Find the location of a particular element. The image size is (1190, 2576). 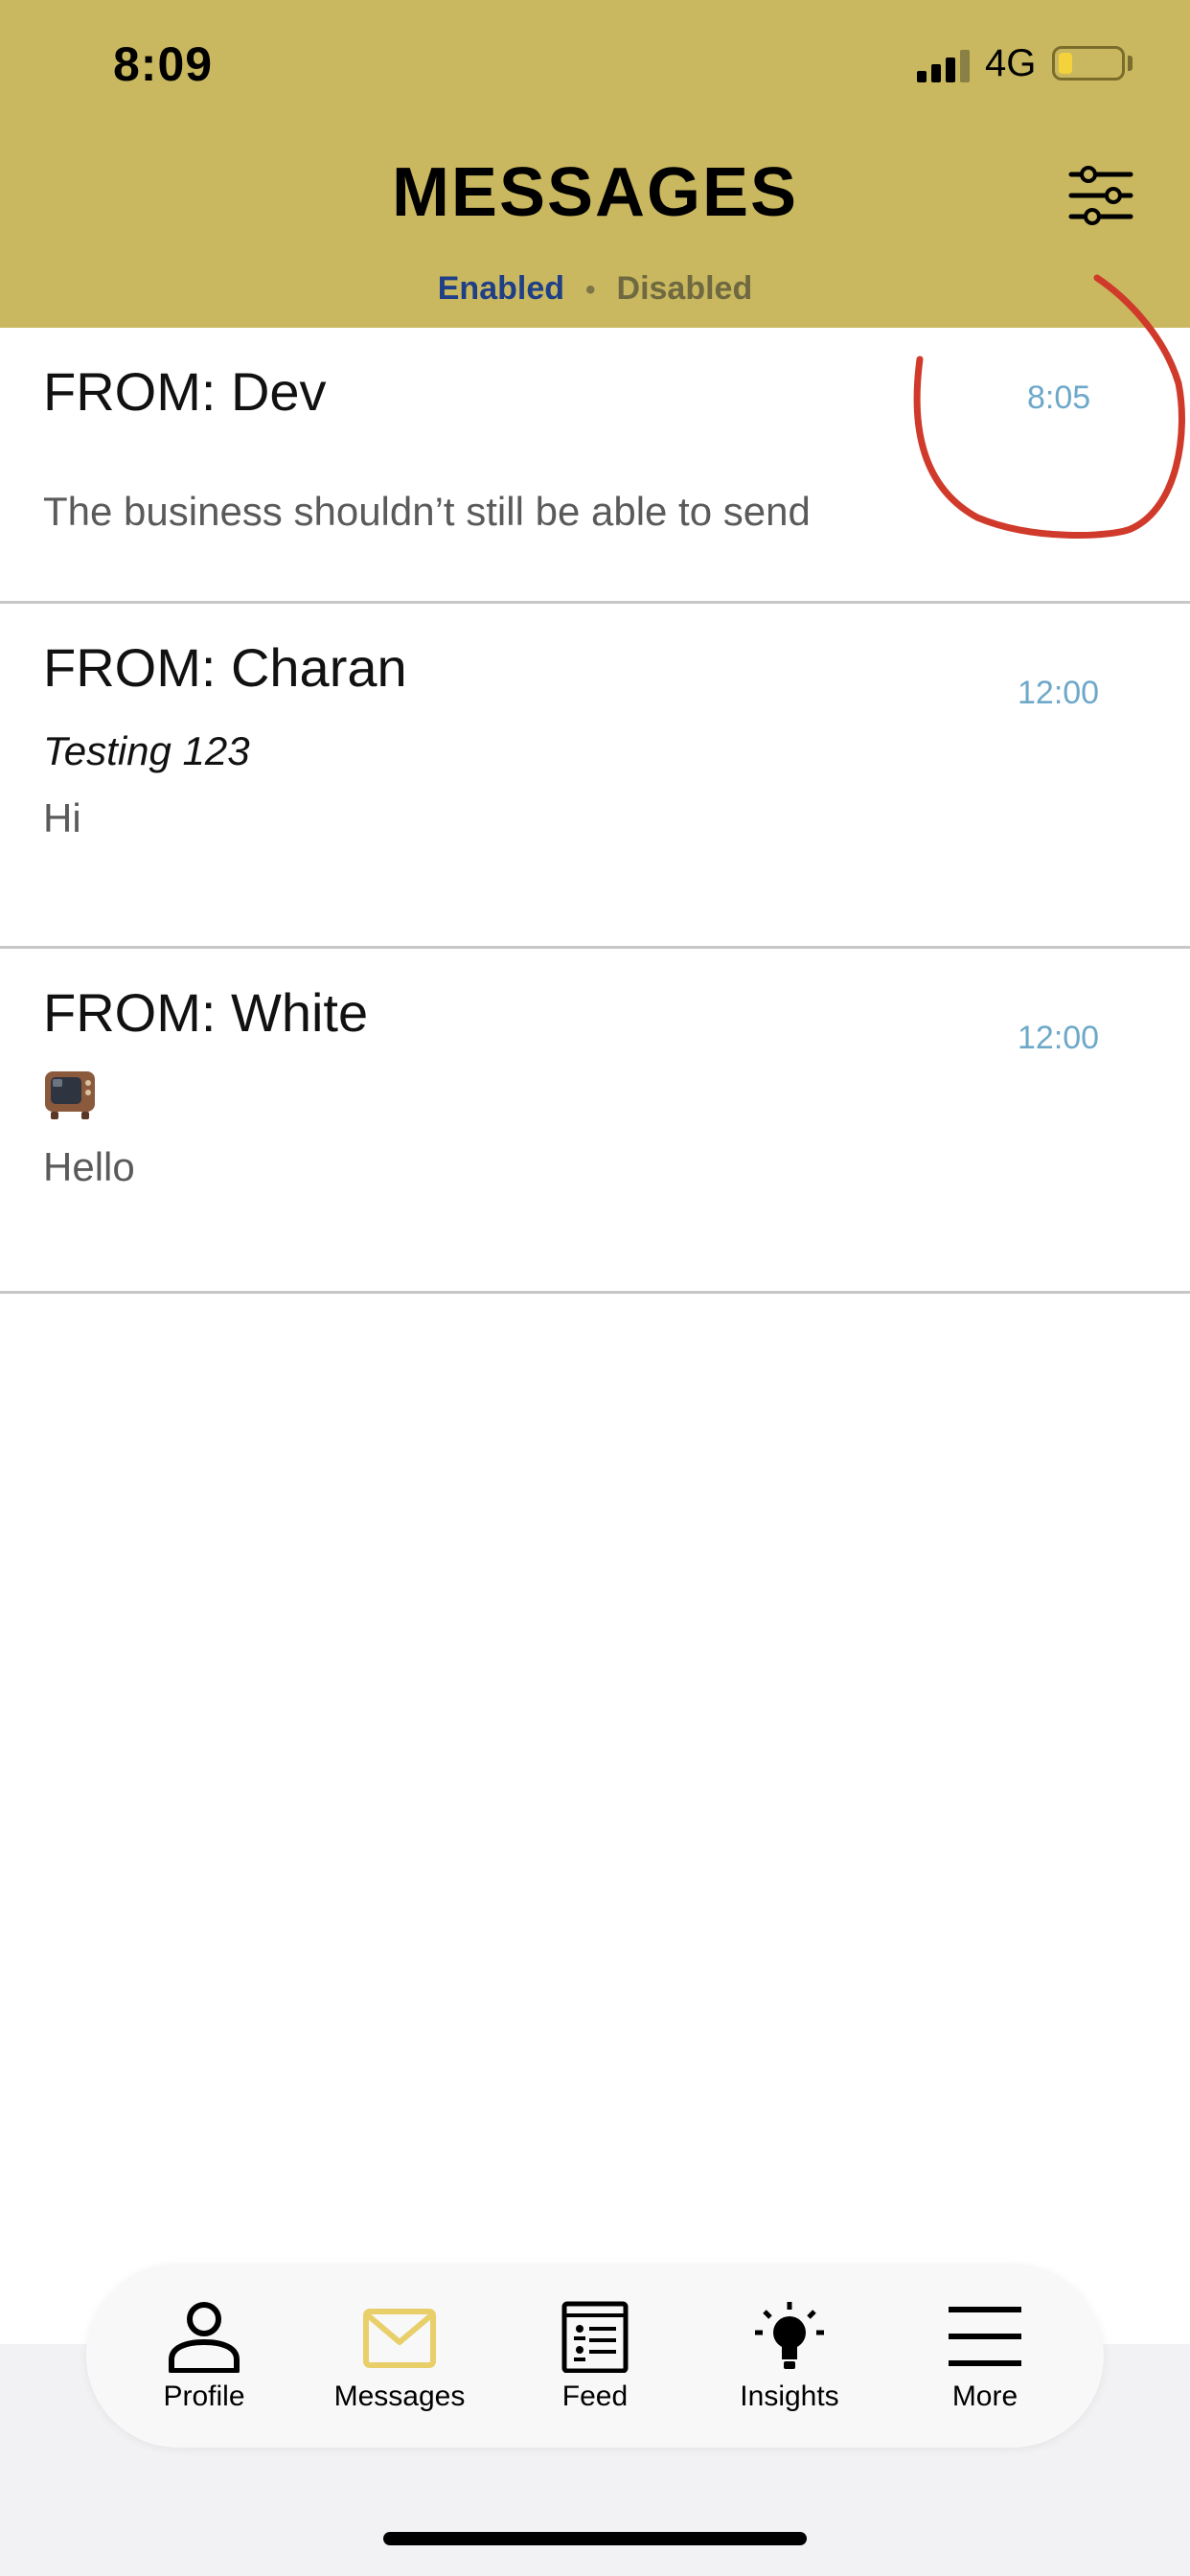

sliders-icon is located at coordinates (1101, 195).